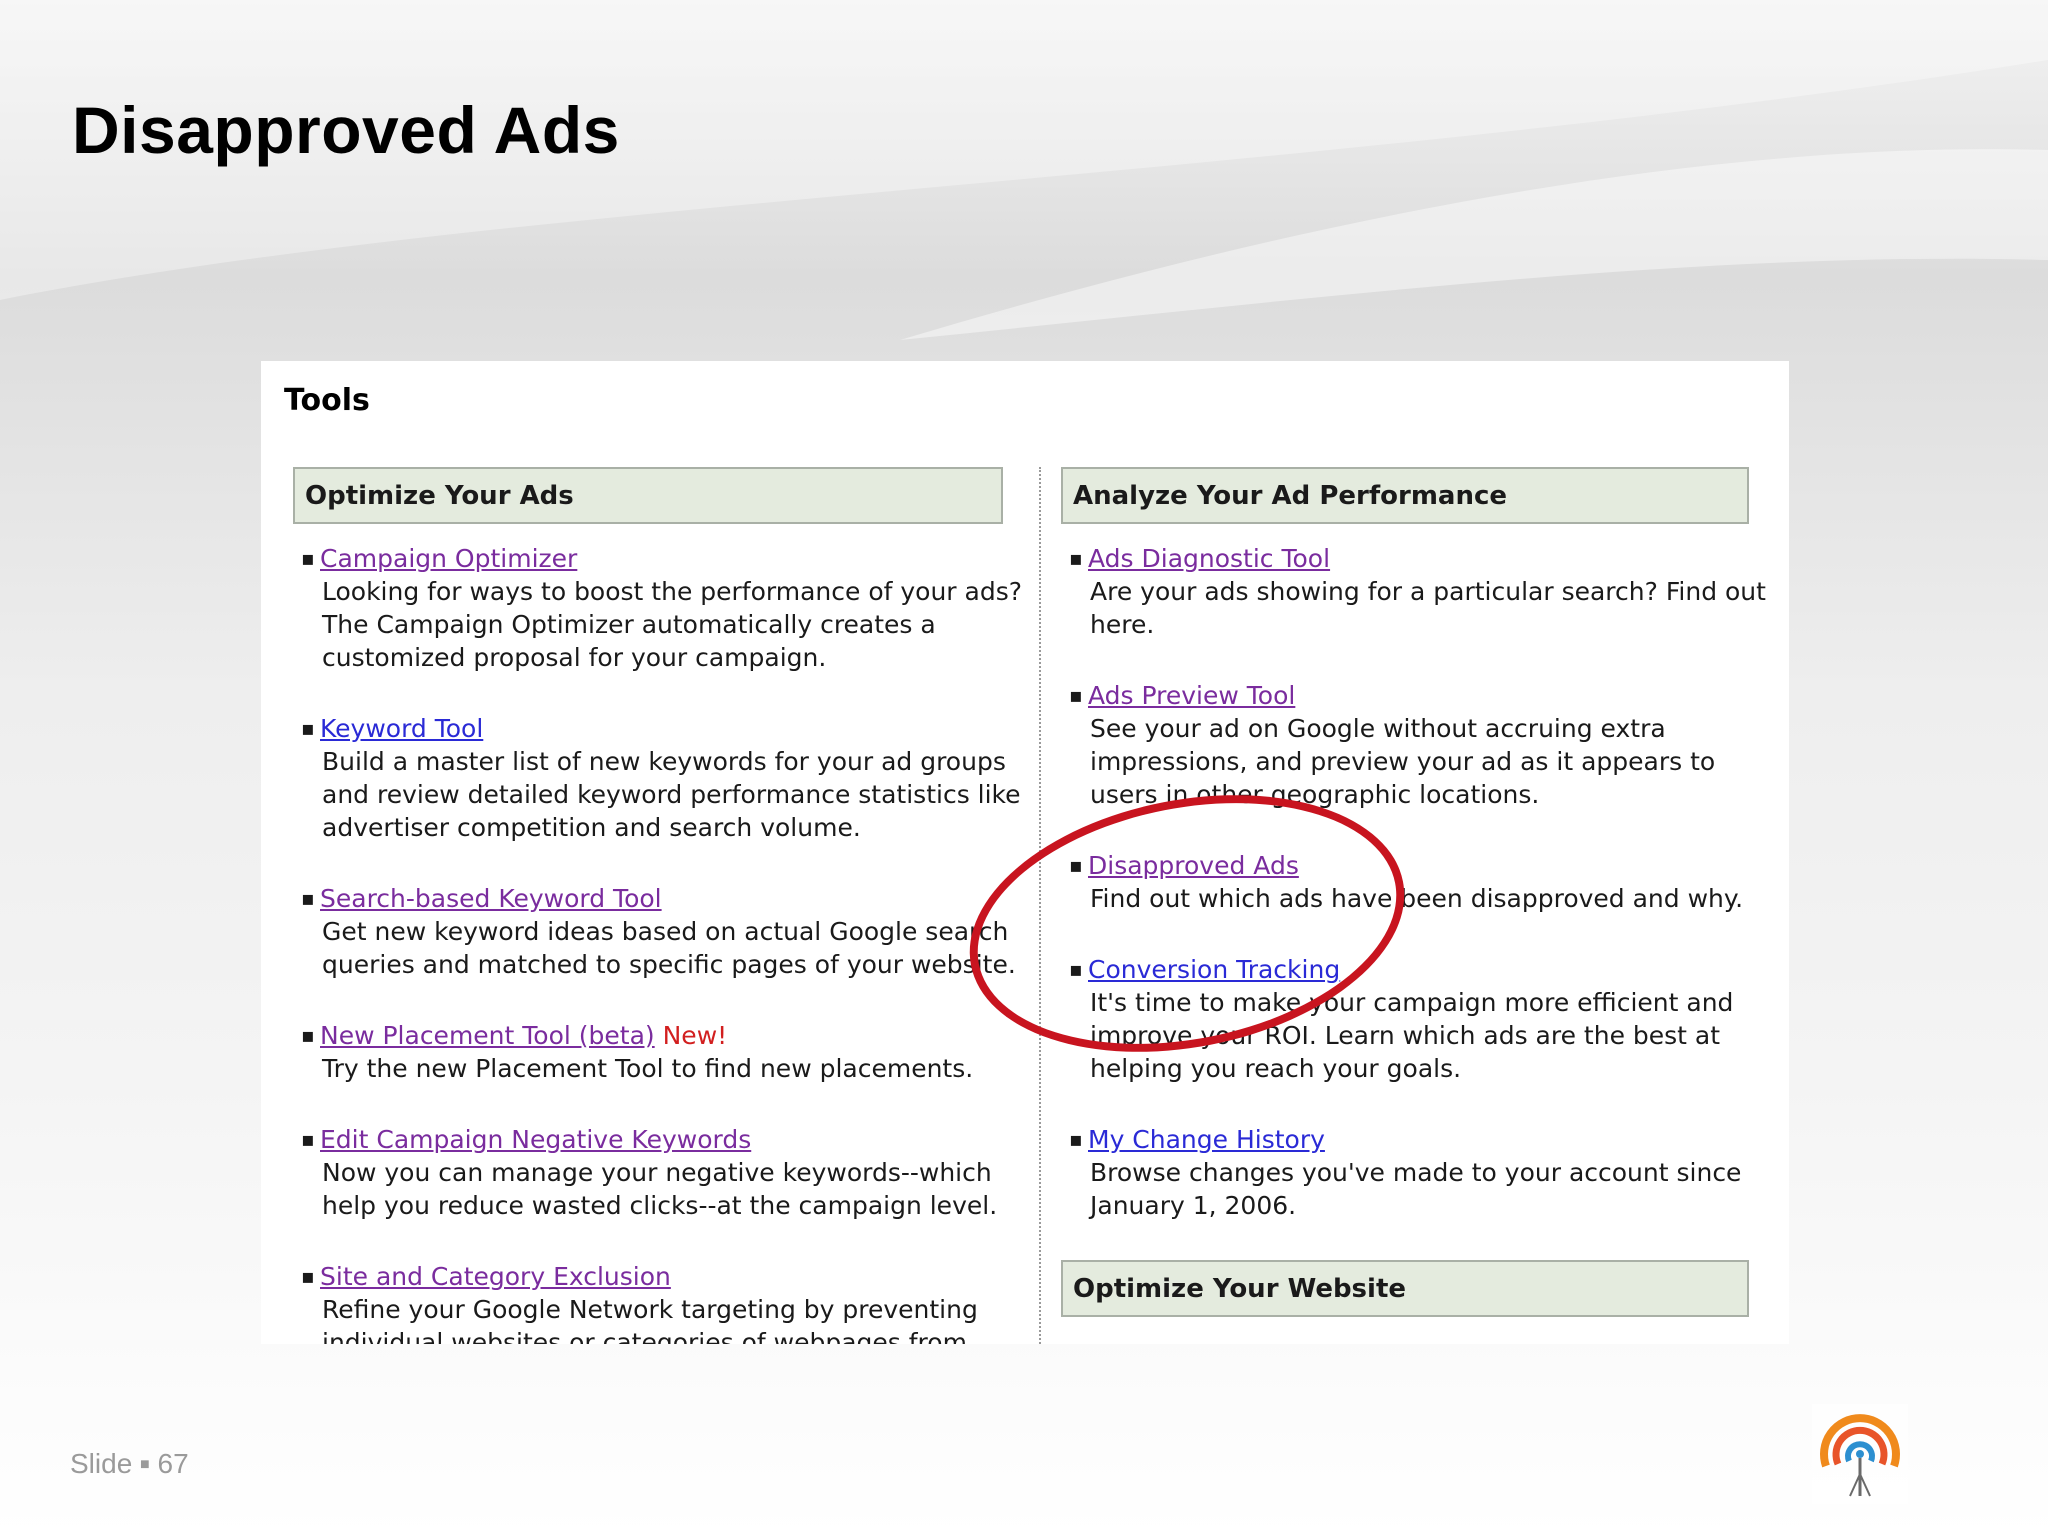  What do you see at coordinates (495, 1276) in the screenshot?
I see `site-and-category-exclusion-link: Site and Category Exclusion` at bounding box center [495, 1276].